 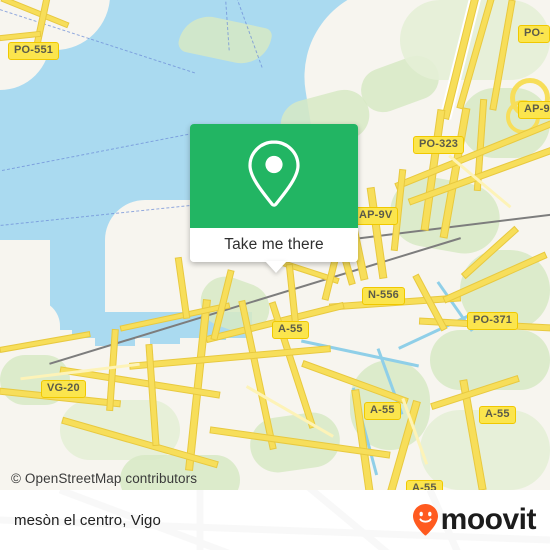 I want to click on take-me-there-label: Take me there, so click(x=274, y=244).